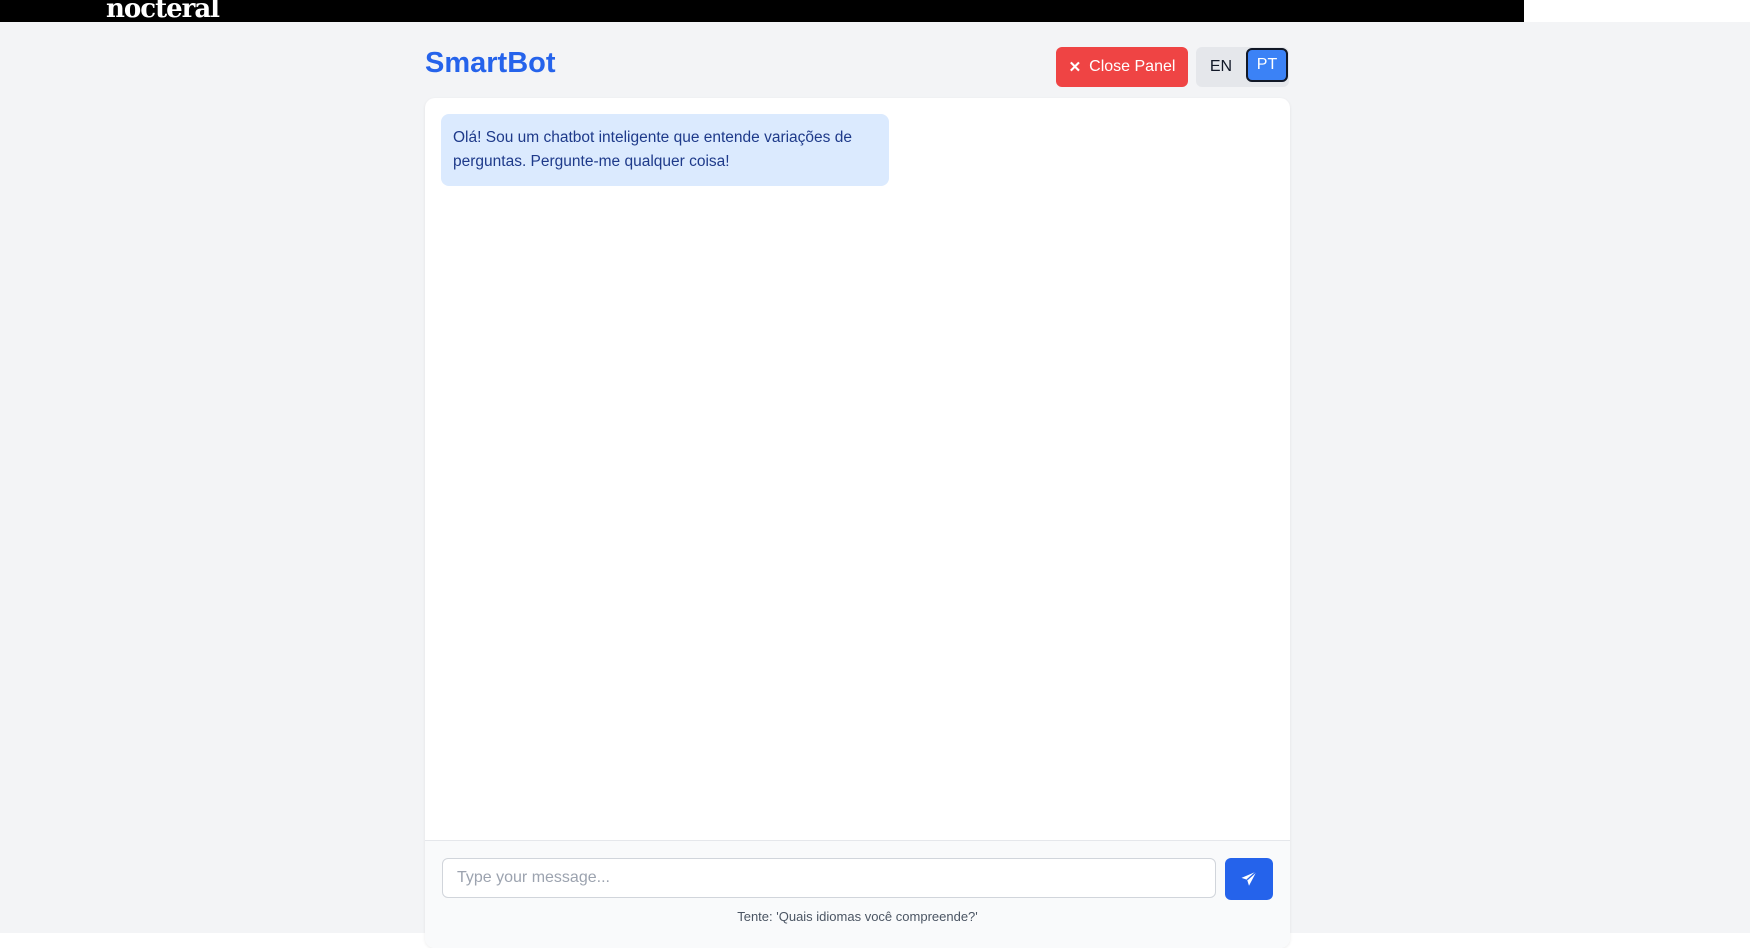  I want to click on header: SmartBot ✕ Close Panel EN PT, so click(857, 60).